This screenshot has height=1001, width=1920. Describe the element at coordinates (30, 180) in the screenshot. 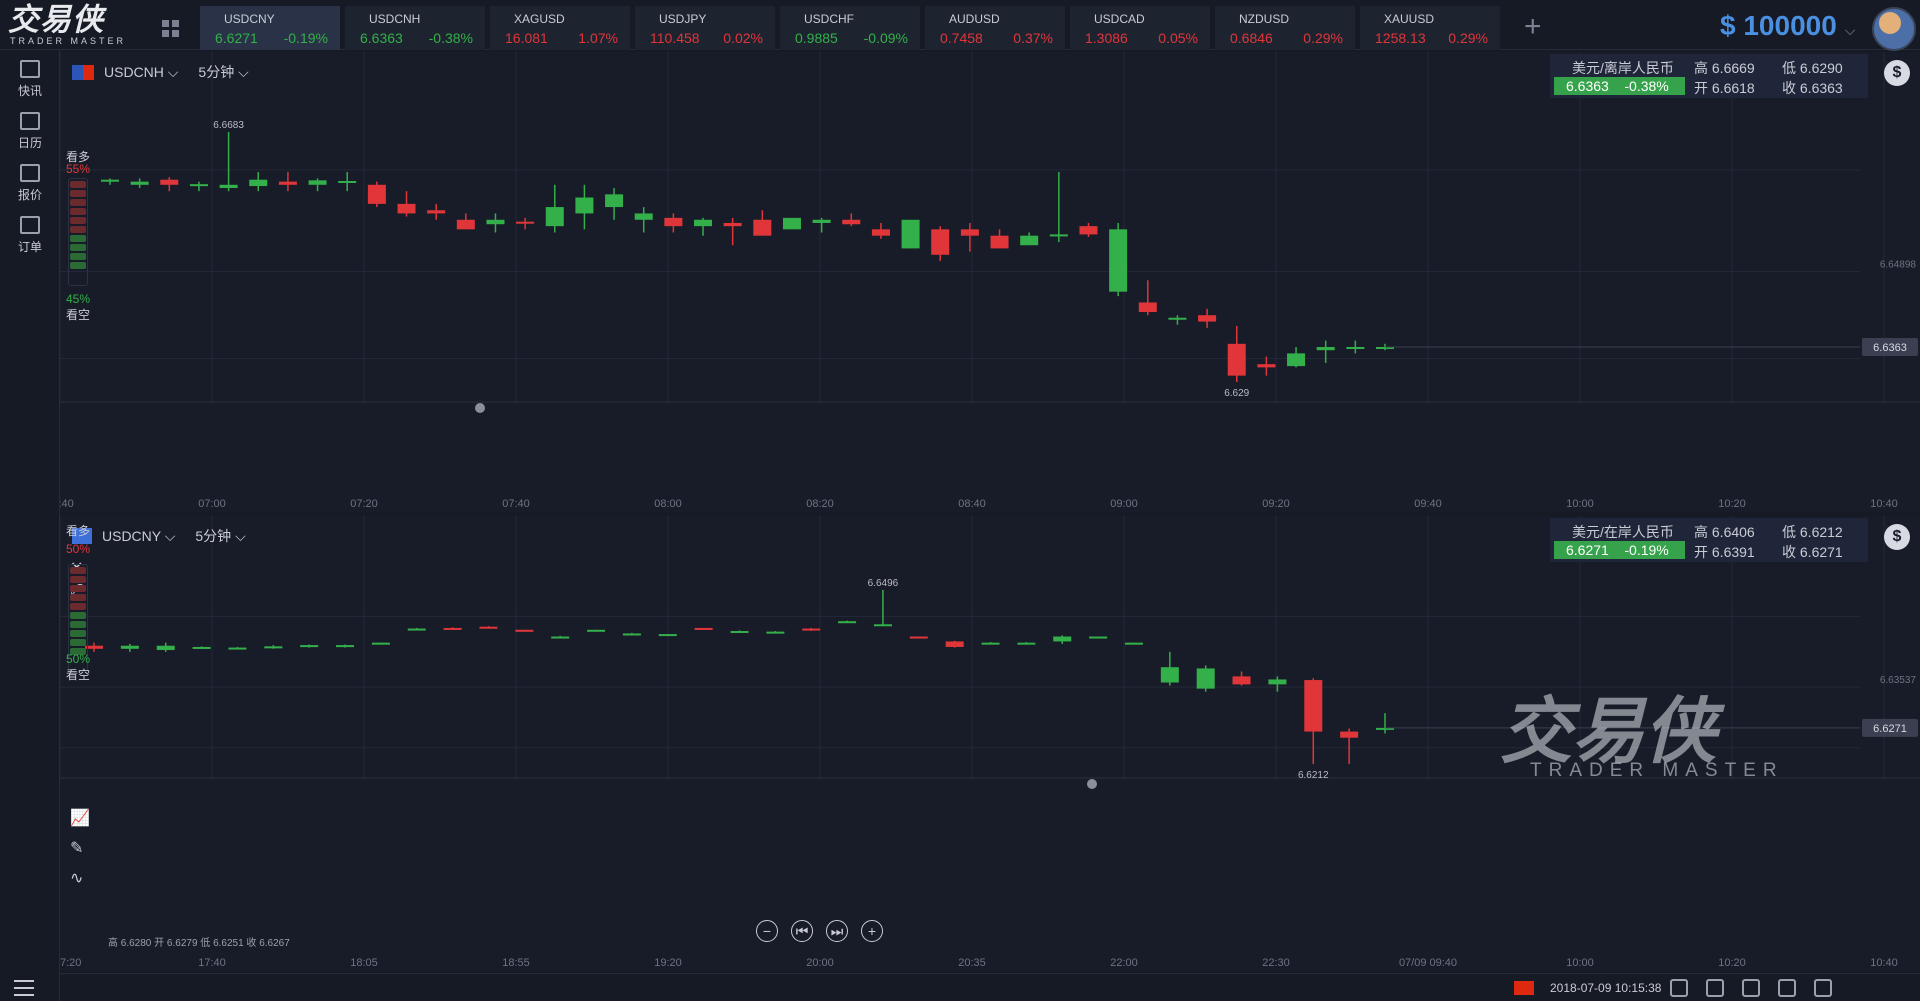

I see `sidebar-item-chart-line: 报价` at that location.